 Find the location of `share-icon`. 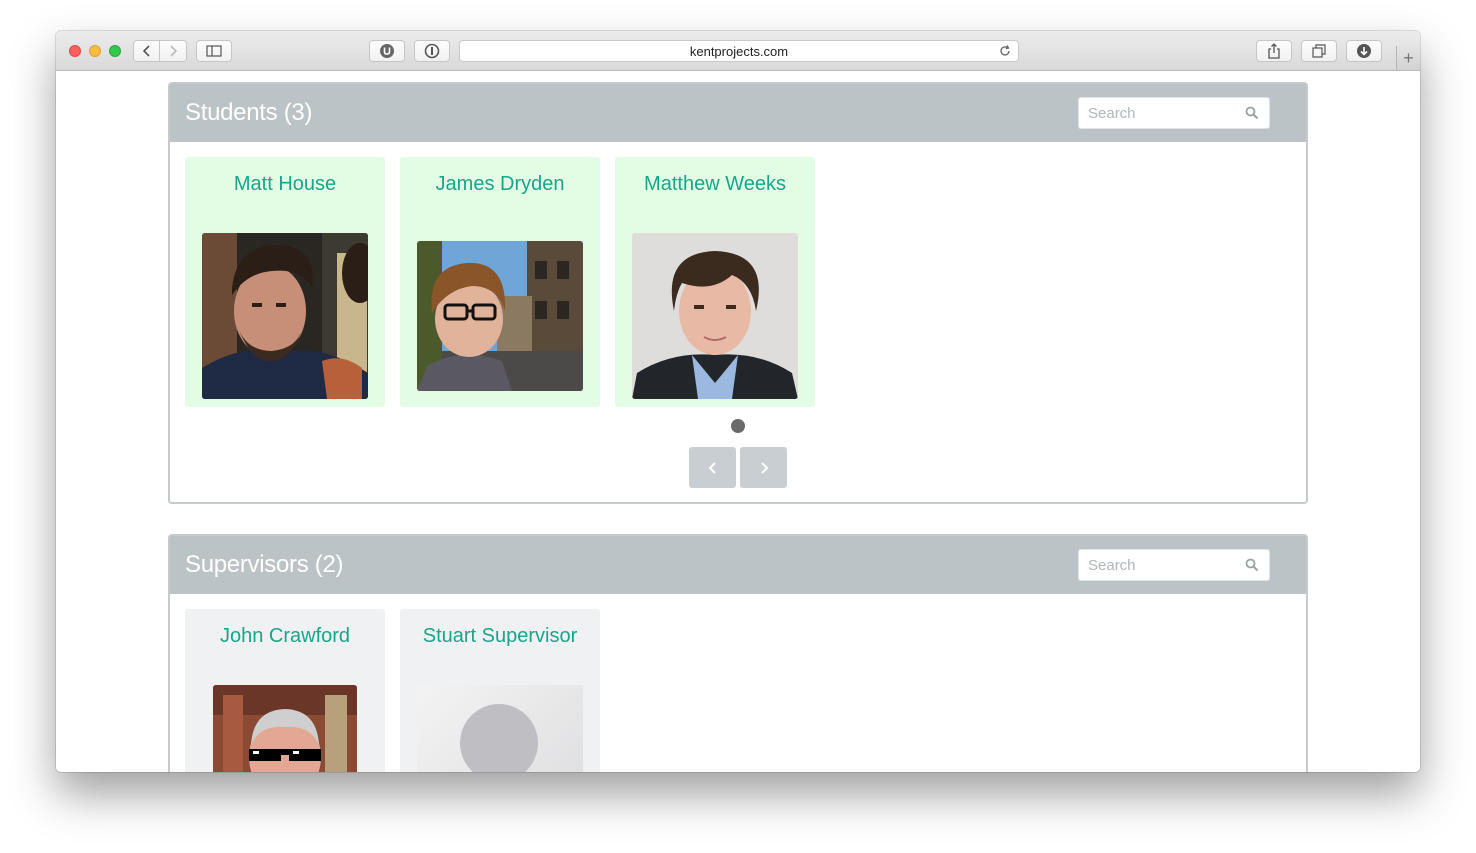

share-icon is located at coordinates (1274, 51).